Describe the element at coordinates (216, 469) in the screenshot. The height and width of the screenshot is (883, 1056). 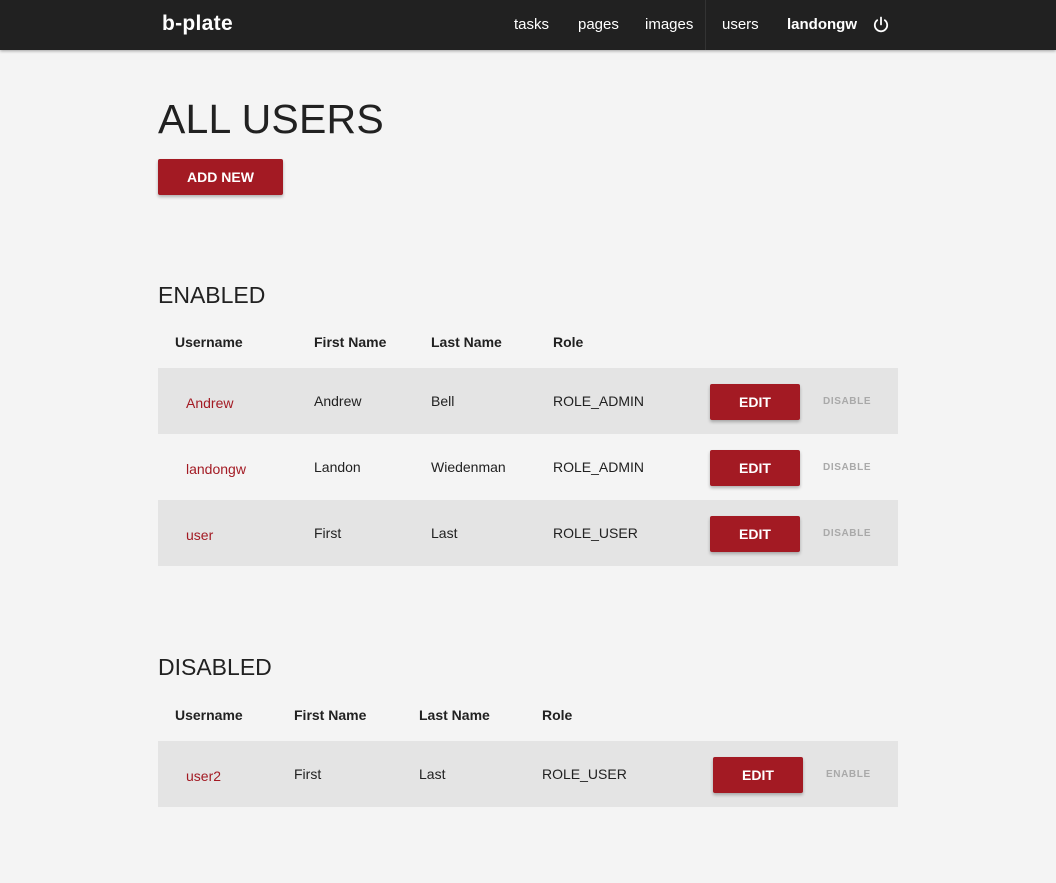
I see `username-link: landongw` at that location.